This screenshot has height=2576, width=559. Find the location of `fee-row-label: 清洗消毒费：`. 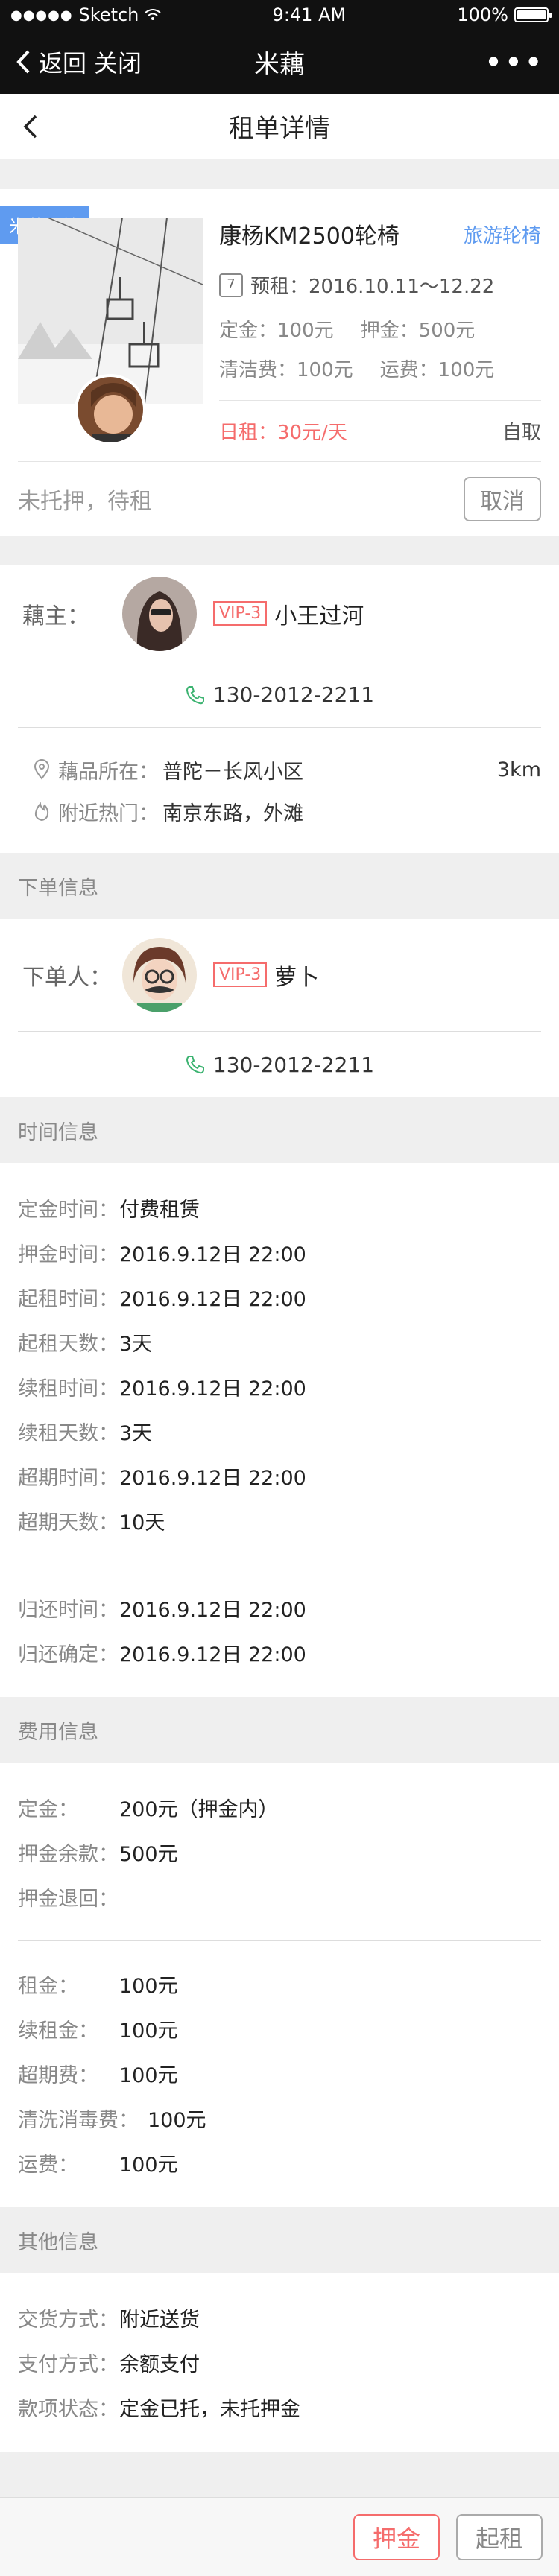

fee-row-label: 清洗消毒费： is located at coordinates (78, 2120).